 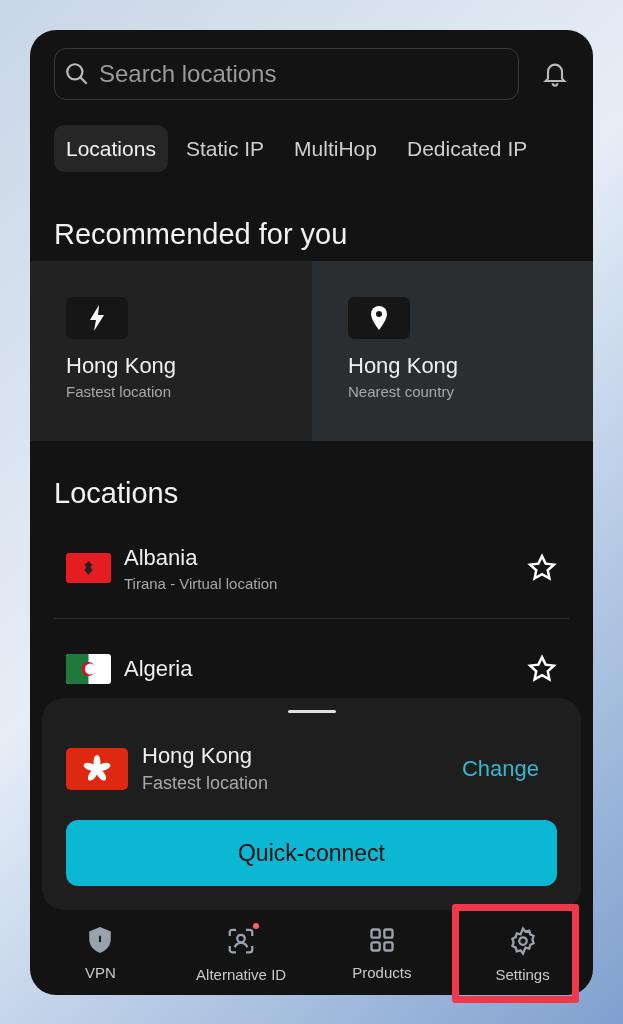 What do you see at coordinates (241, 946) in the screenshot?
I see `nav-tab: Alternative ID` at bounding box center [241, 946].